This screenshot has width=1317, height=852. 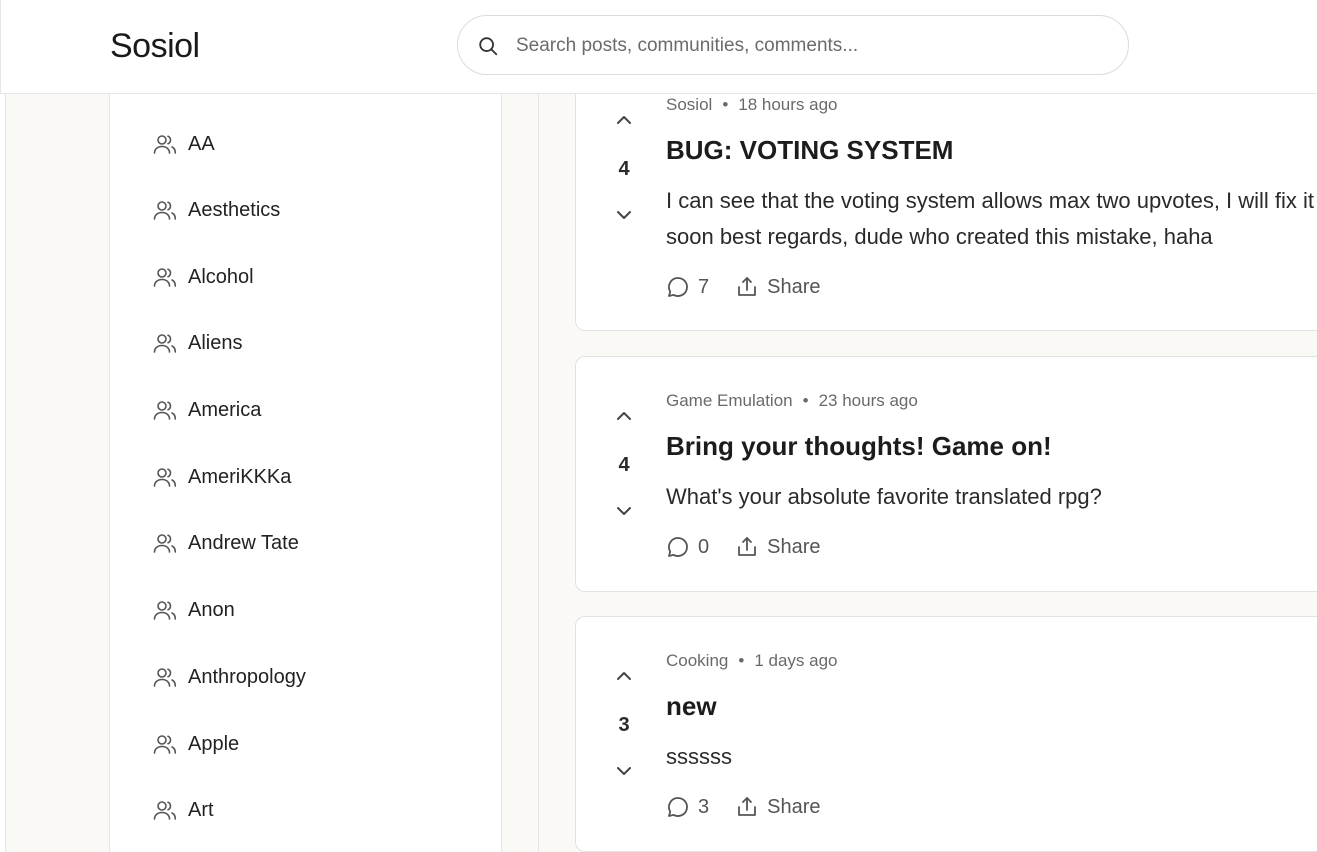 I want to click on post-title: Bring your thoughts! Game on!, so click(x=859, y=446).